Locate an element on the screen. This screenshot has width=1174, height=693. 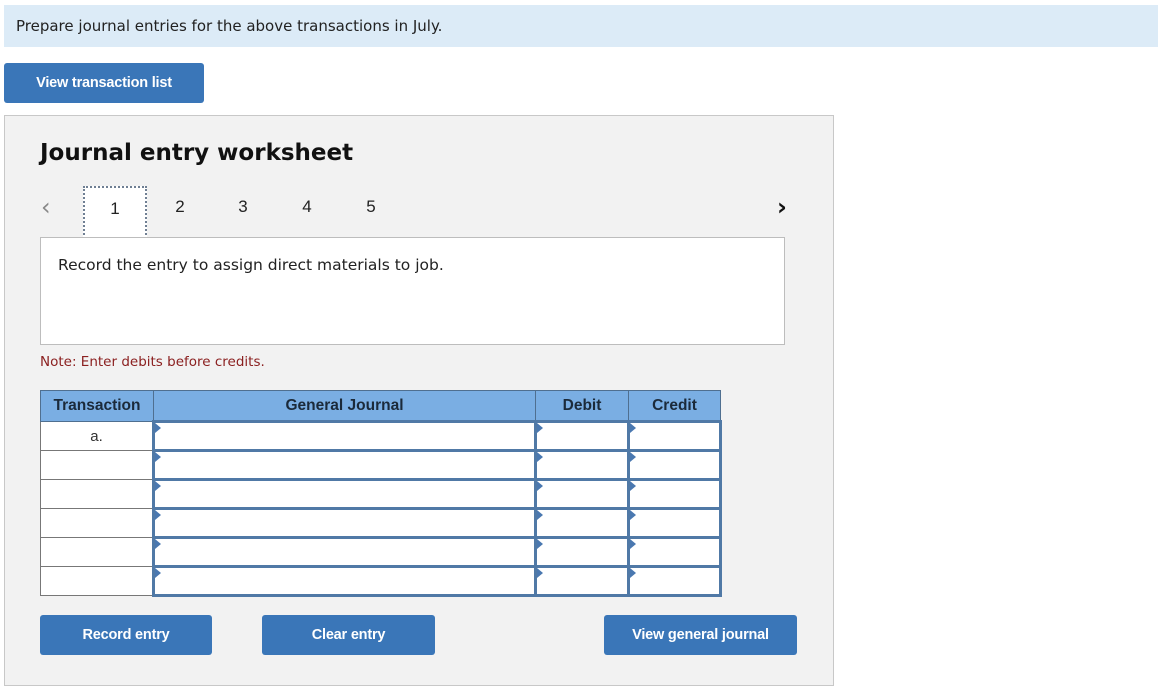
clear-entry-button: Clear entry is located at coordinates (348, 635).